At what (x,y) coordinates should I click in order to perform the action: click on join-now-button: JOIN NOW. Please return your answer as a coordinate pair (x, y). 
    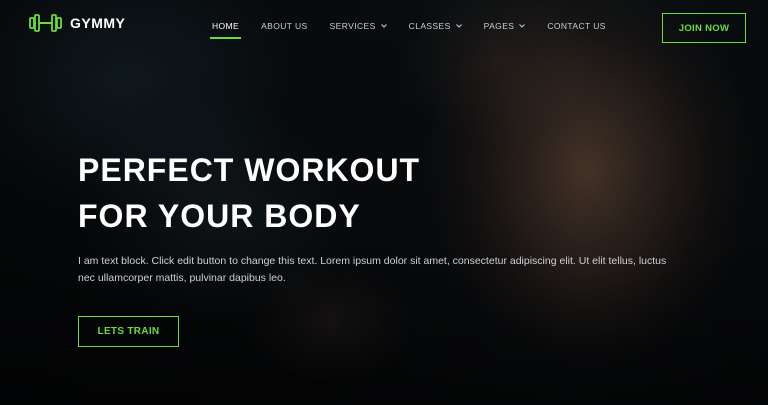
    Looking at the image, I should click on (704, 28).